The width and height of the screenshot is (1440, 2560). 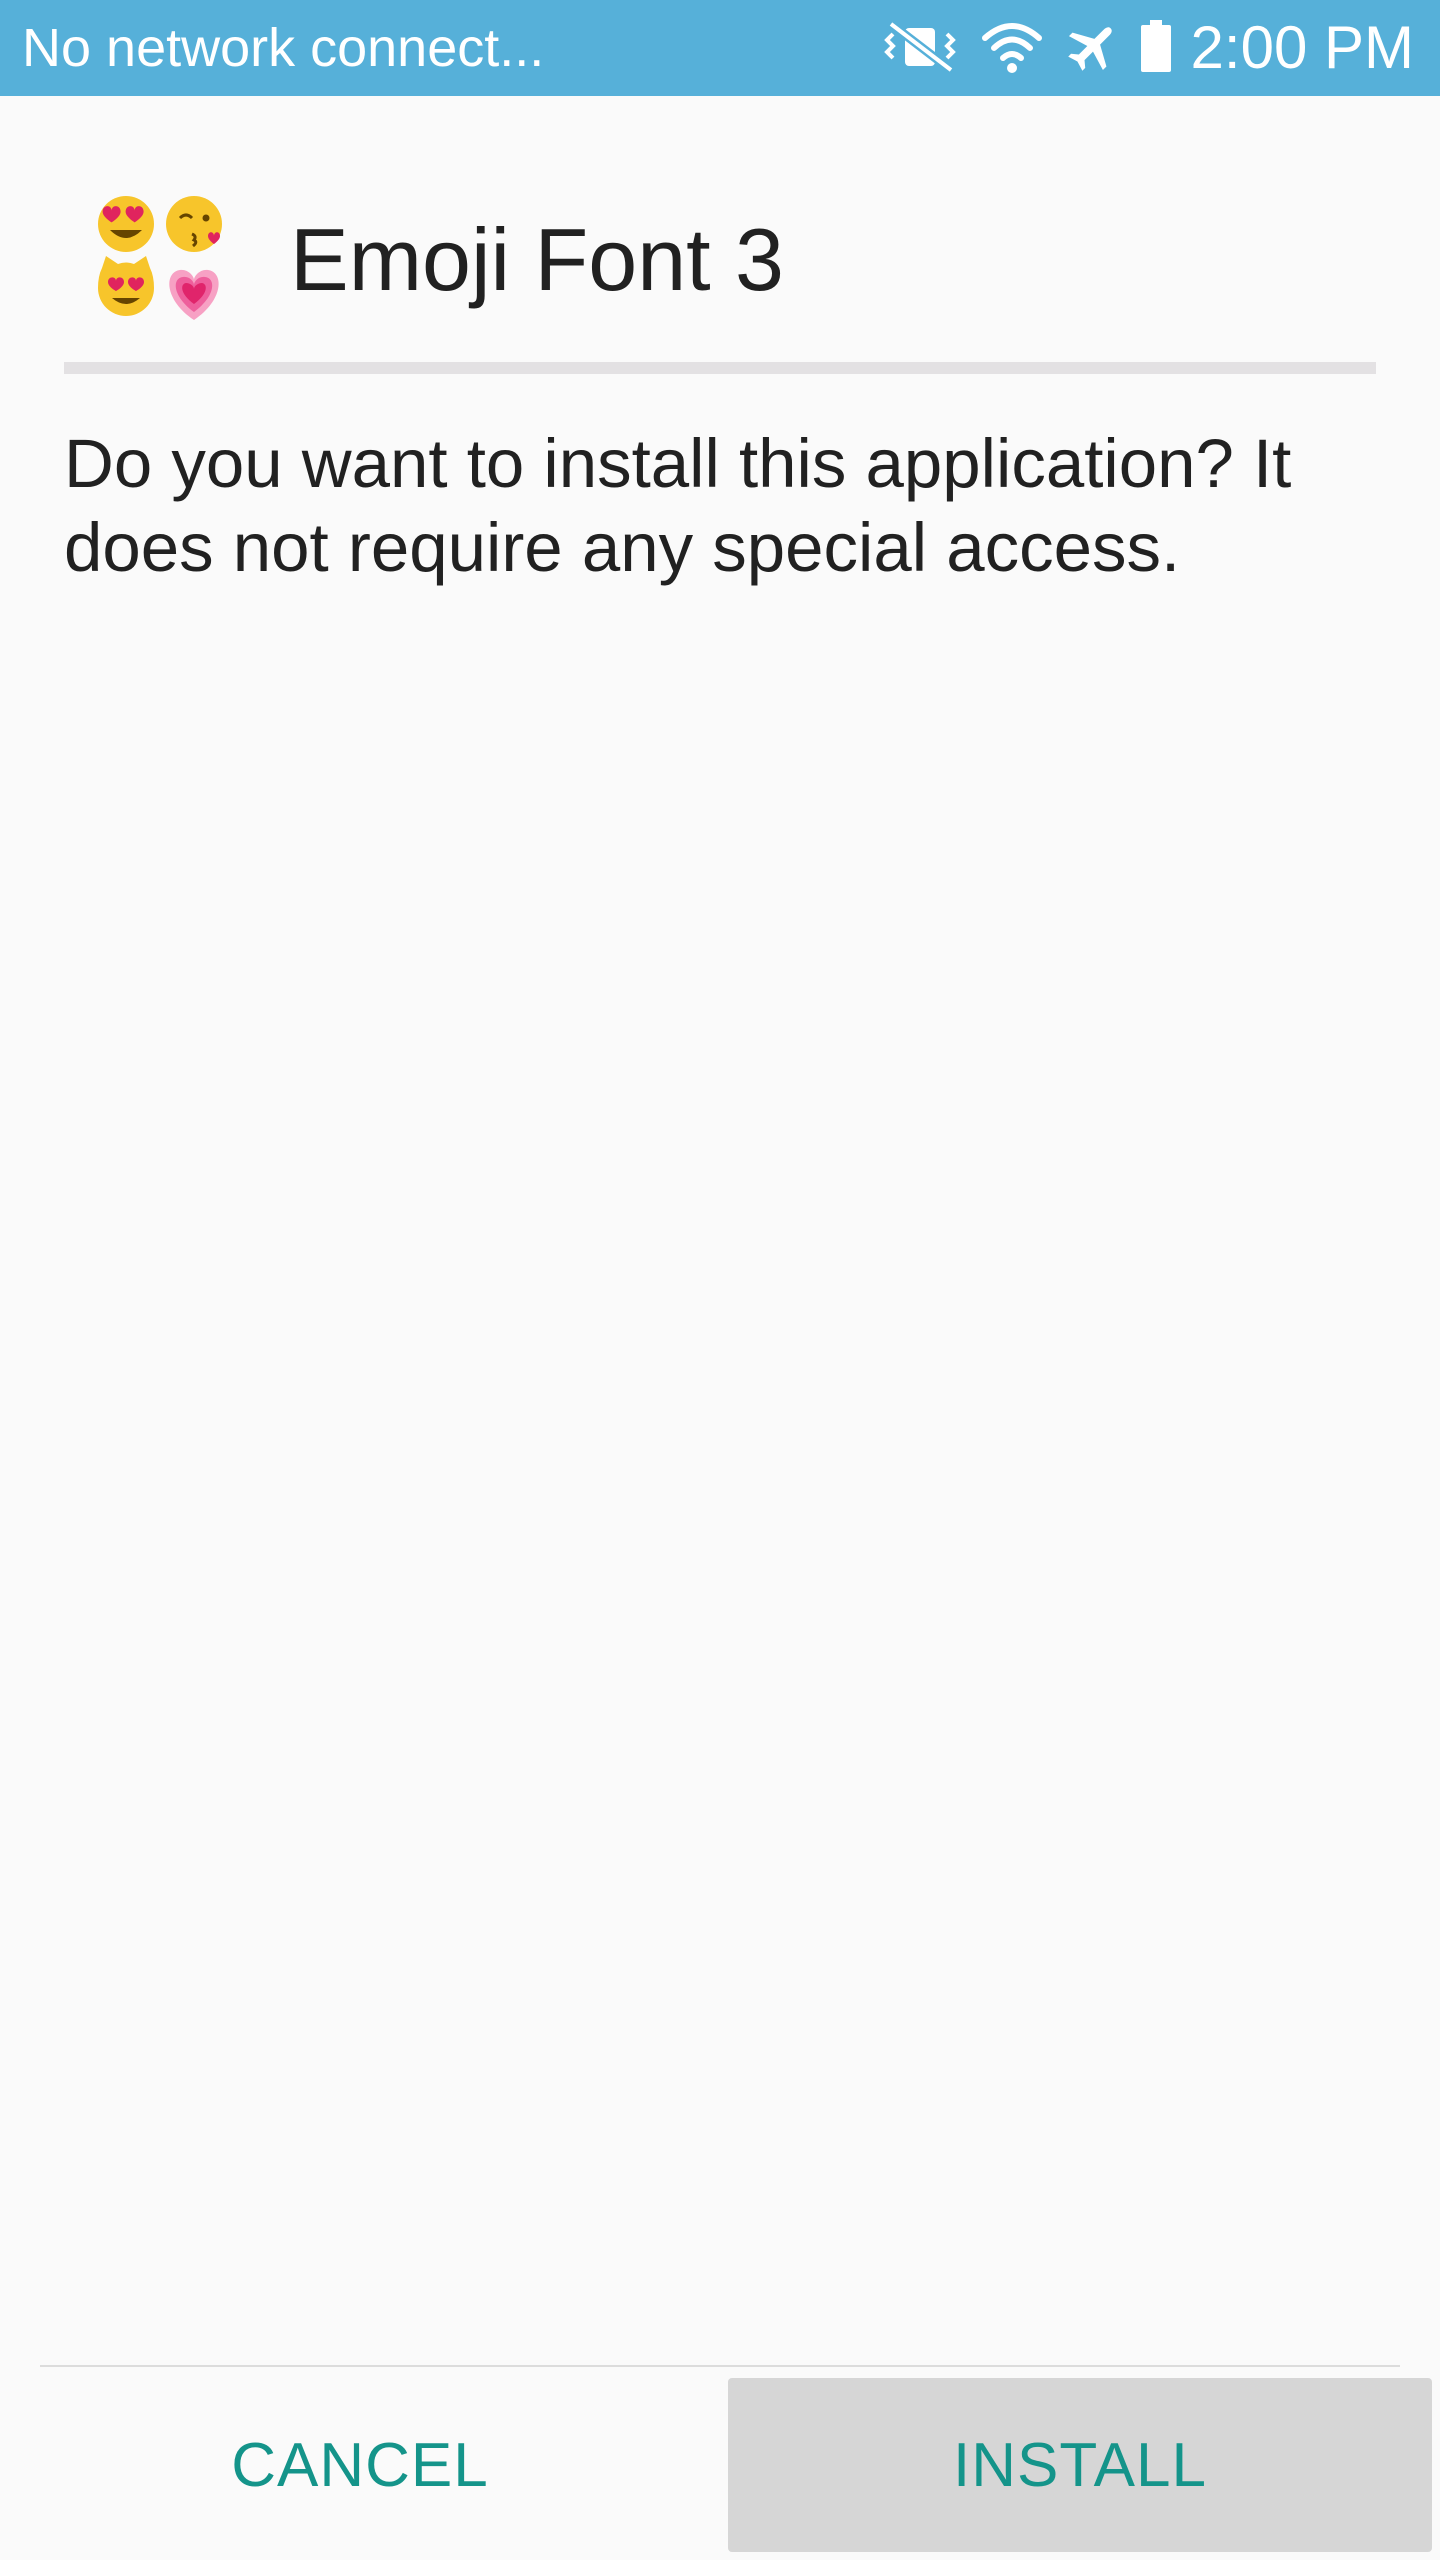 What do you see at coordinates (720, 2366) in the screenshot?
I see `button-bar-divider` at bounding box center [720, 2366].